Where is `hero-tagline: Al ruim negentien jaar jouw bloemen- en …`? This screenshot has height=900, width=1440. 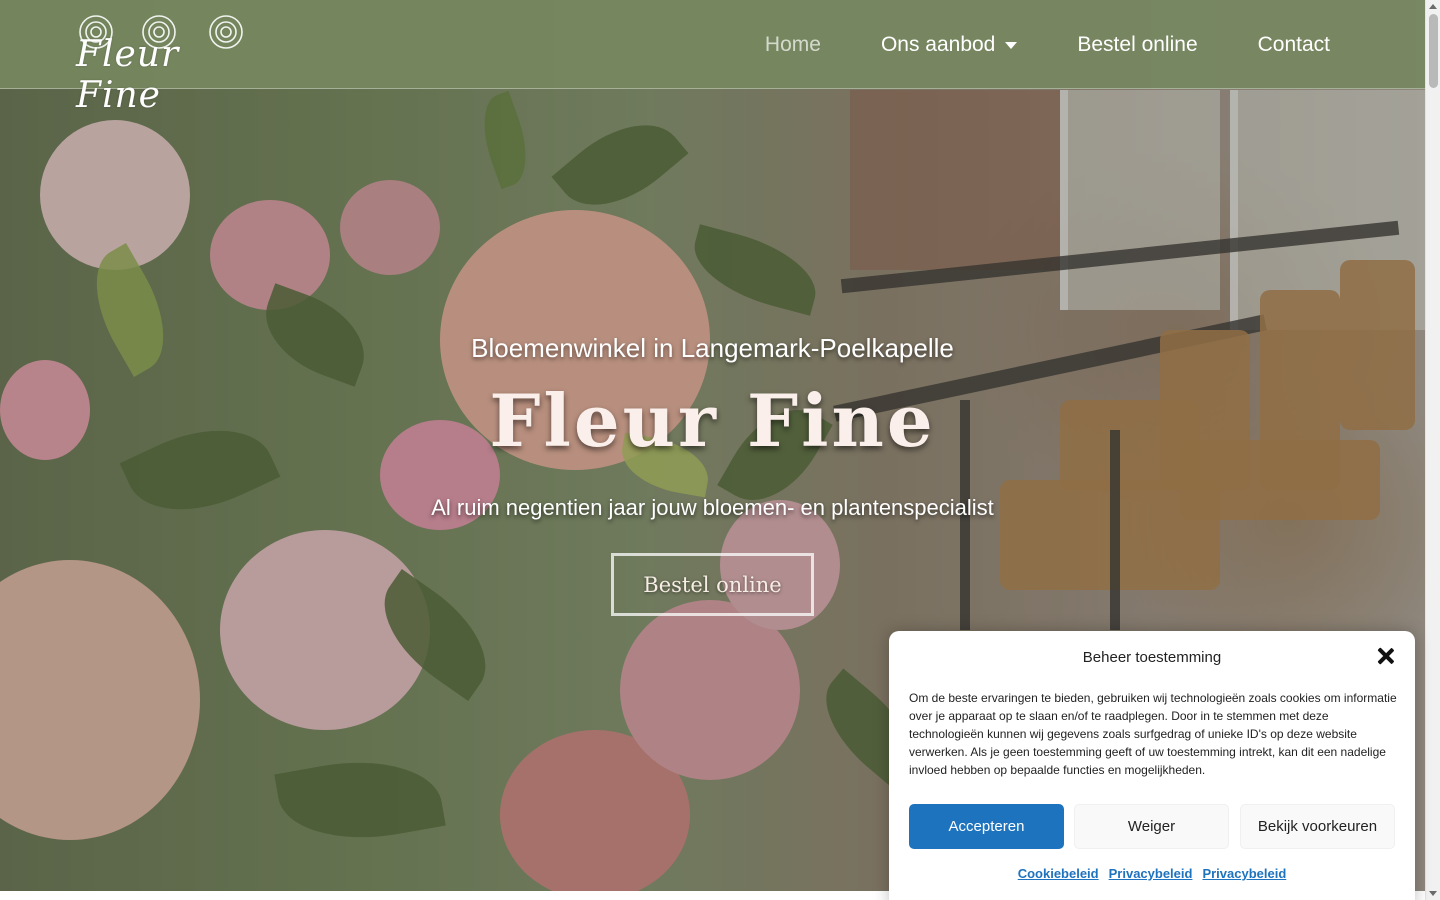 hero-tagline: Al ruim negentien jaar jouw bloemen- en … is located at coordinates (712, 507).